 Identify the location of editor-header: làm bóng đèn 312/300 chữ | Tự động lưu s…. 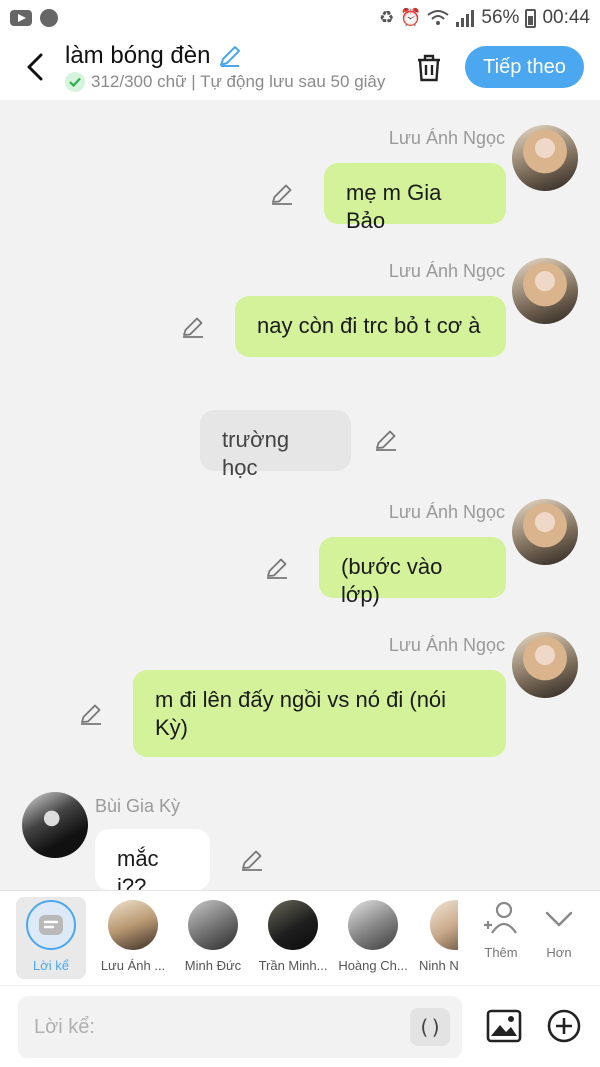
(300, 68).